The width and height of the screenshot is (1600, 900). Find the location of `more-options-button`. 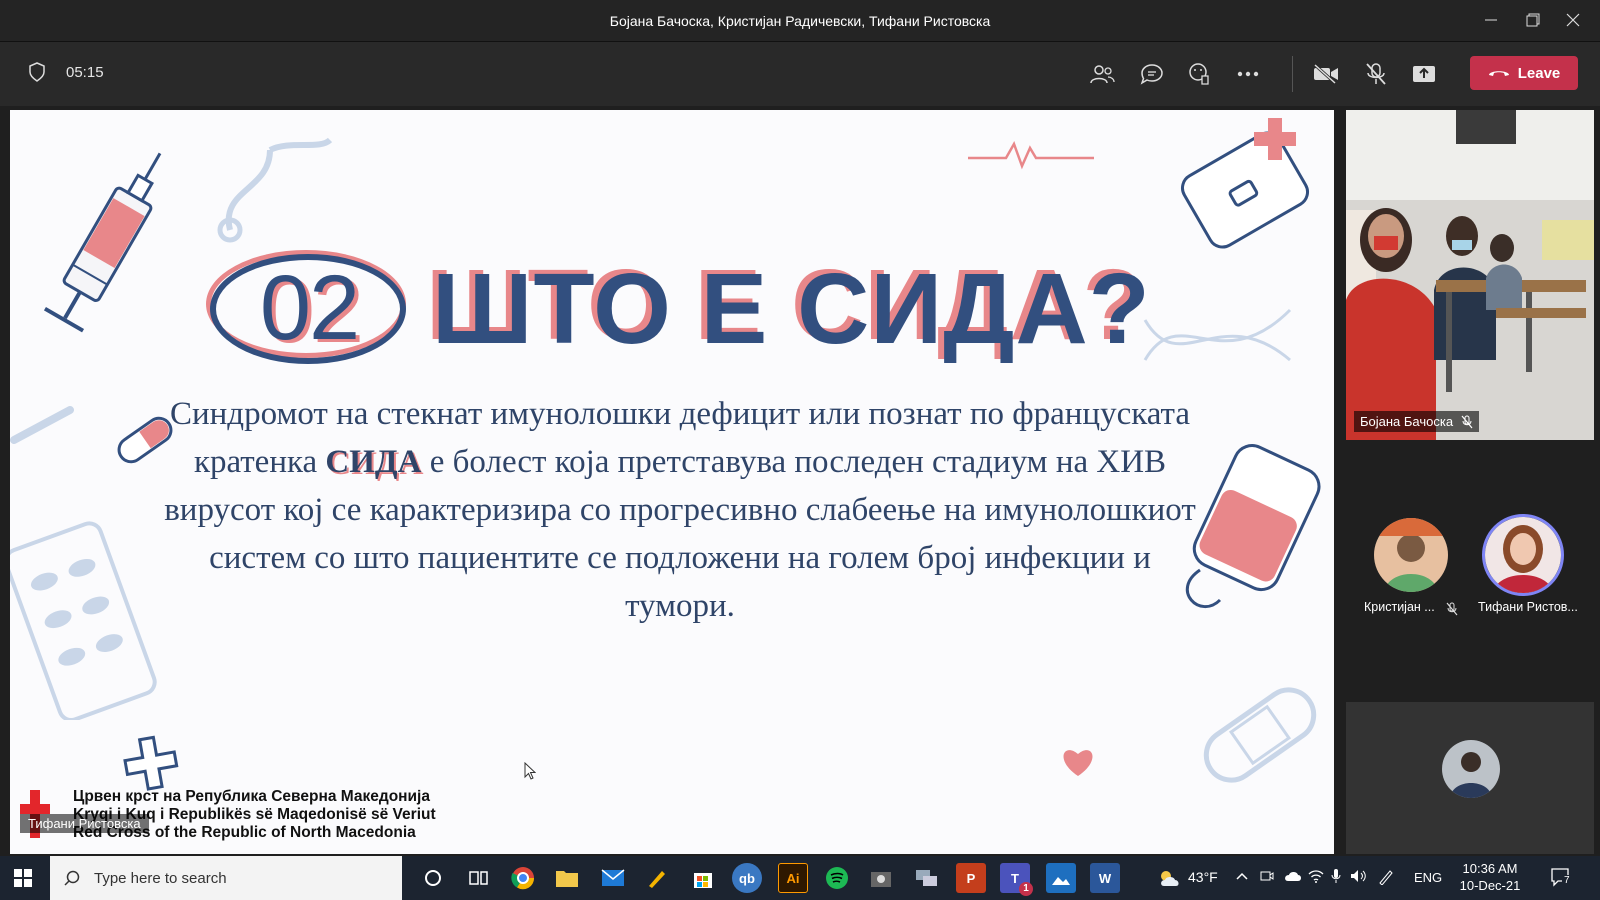

more-options-button is located at coordinates (1248, 74).